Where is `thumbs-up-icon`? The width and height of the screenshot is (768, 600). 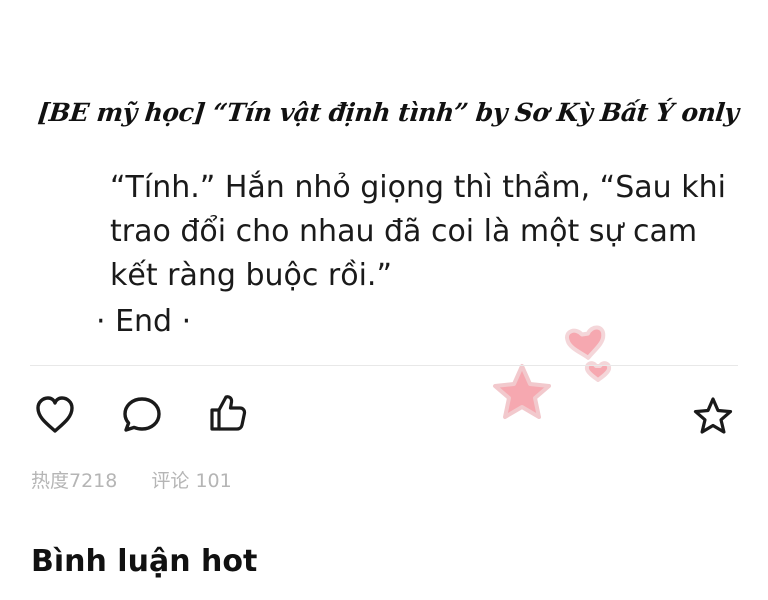 thumbs-up-icon is located at coordinates (228, 413).